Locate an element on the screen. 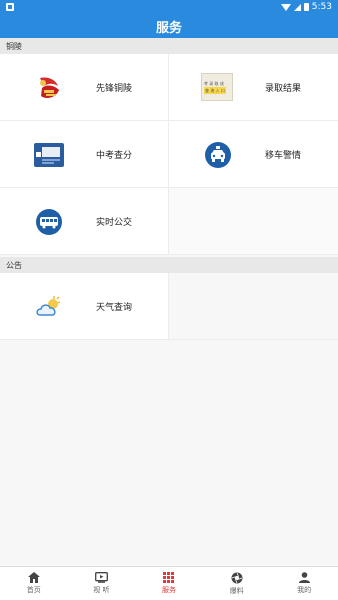 This screenshot has height=600, width=338. section-title: 铜陵 is located at coordinates (14, 46).